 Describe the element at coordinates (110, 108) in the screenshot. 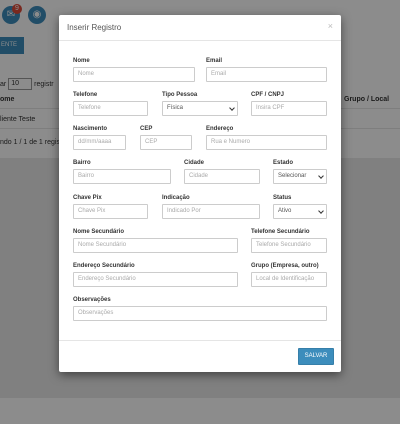

I see `telefone-input: Telefone` at that location.